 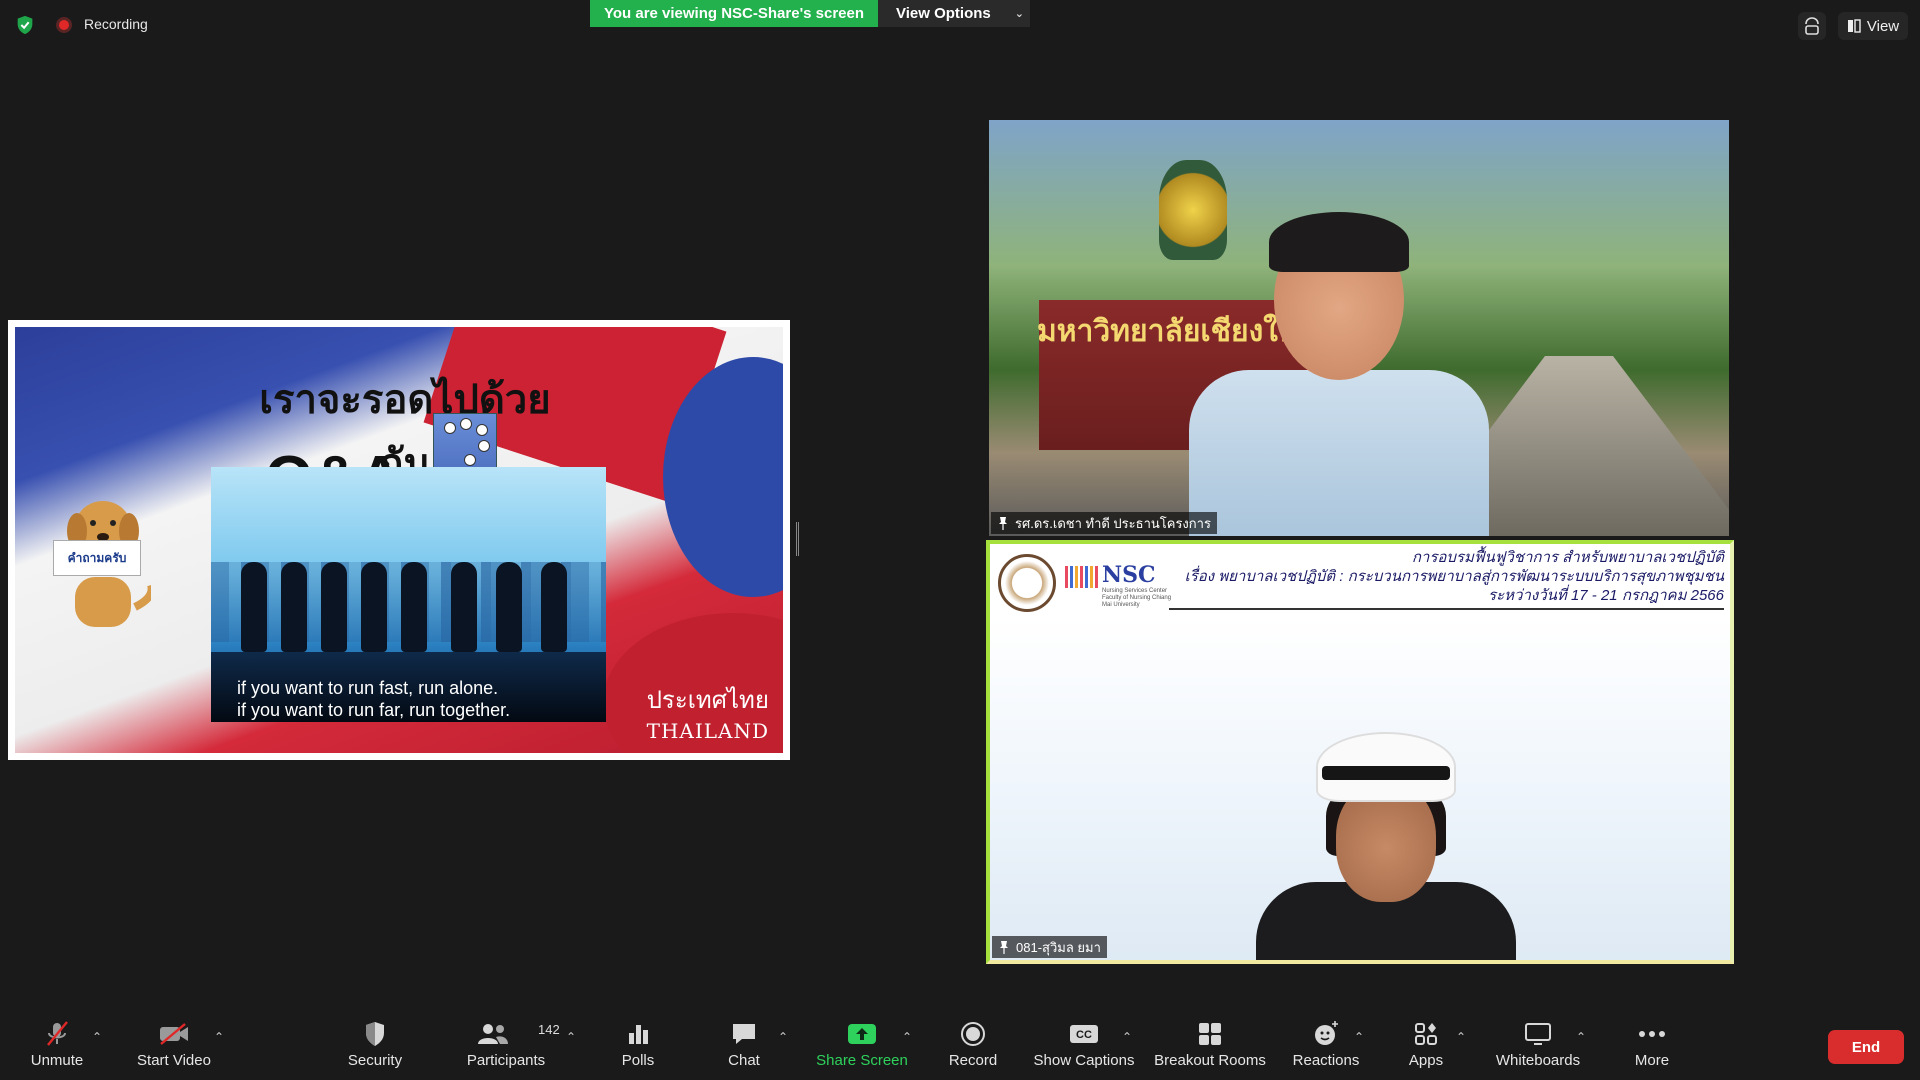 I want to click on university-seal-logo, so click(x=1027, y=583).